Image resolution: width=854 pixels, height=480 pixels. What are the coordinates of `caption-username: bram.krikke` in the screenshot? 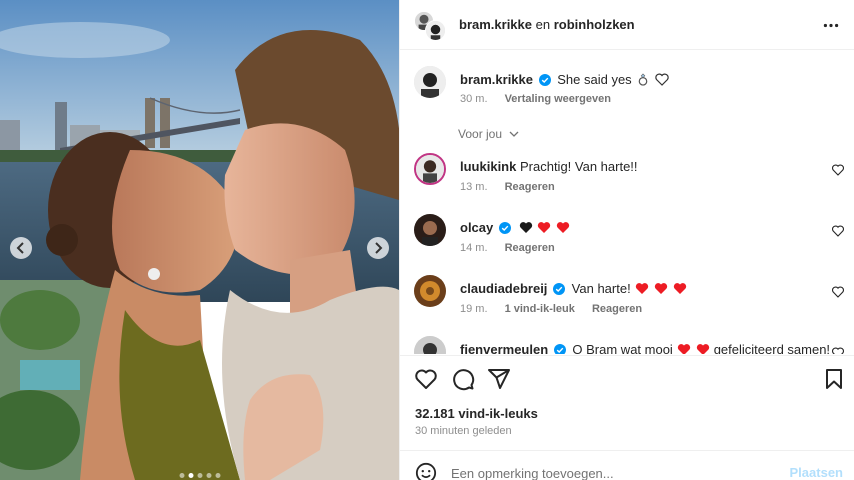 It's located at (496, 79).